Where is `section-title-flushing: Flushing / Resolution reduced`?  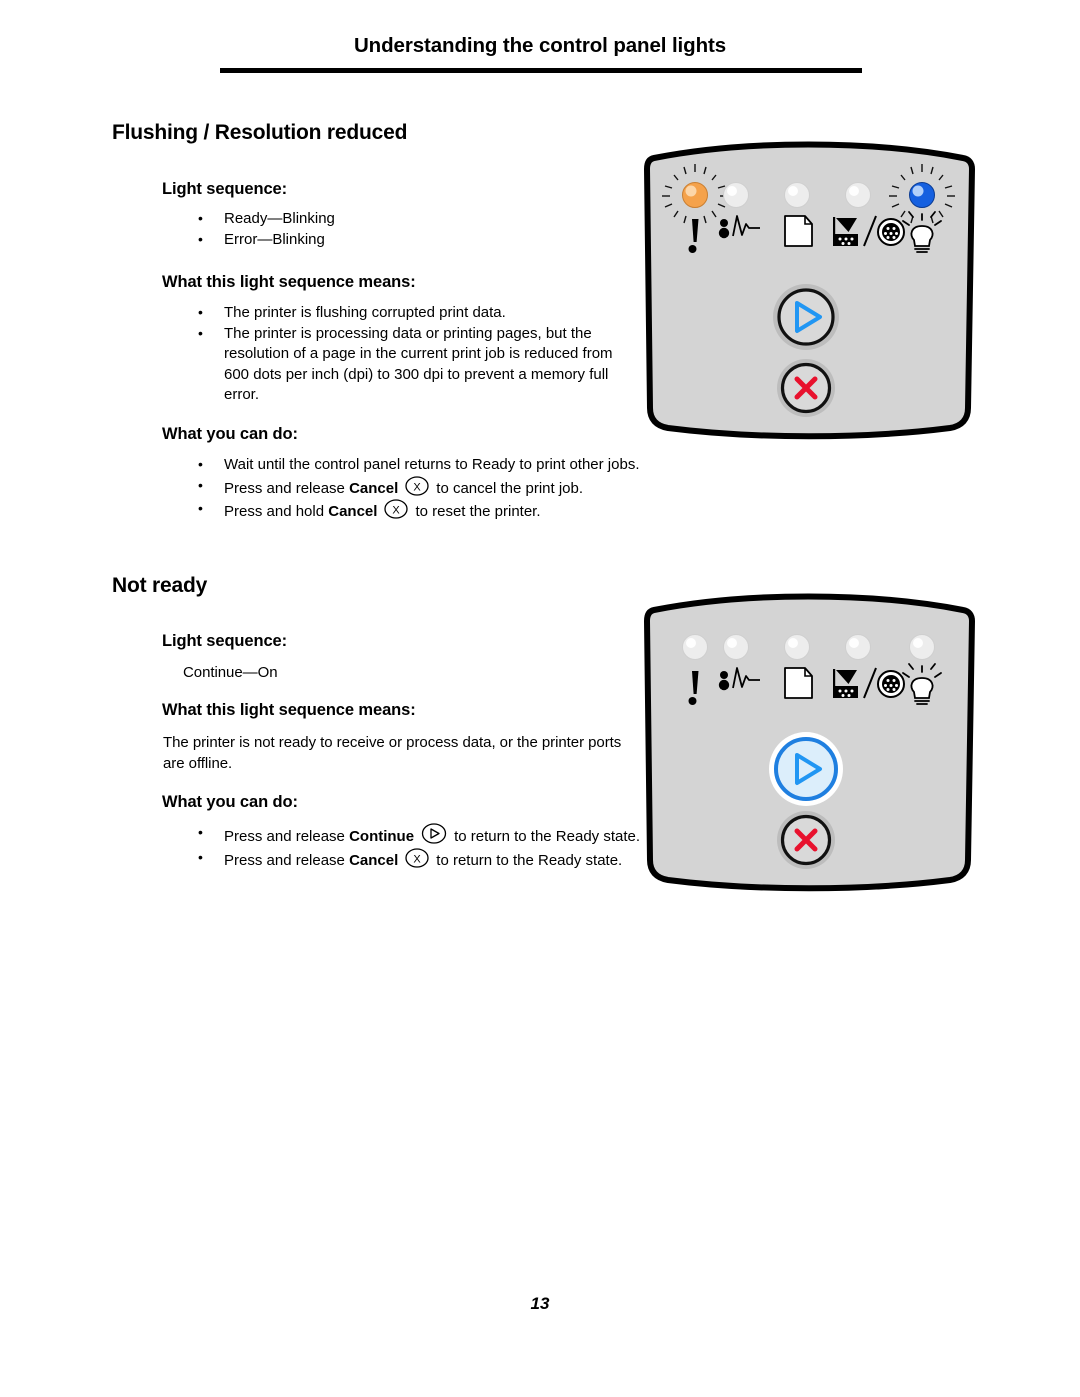 section-title-flushing: Flushing / Resolution reduced is located at coordinates (260, 132).